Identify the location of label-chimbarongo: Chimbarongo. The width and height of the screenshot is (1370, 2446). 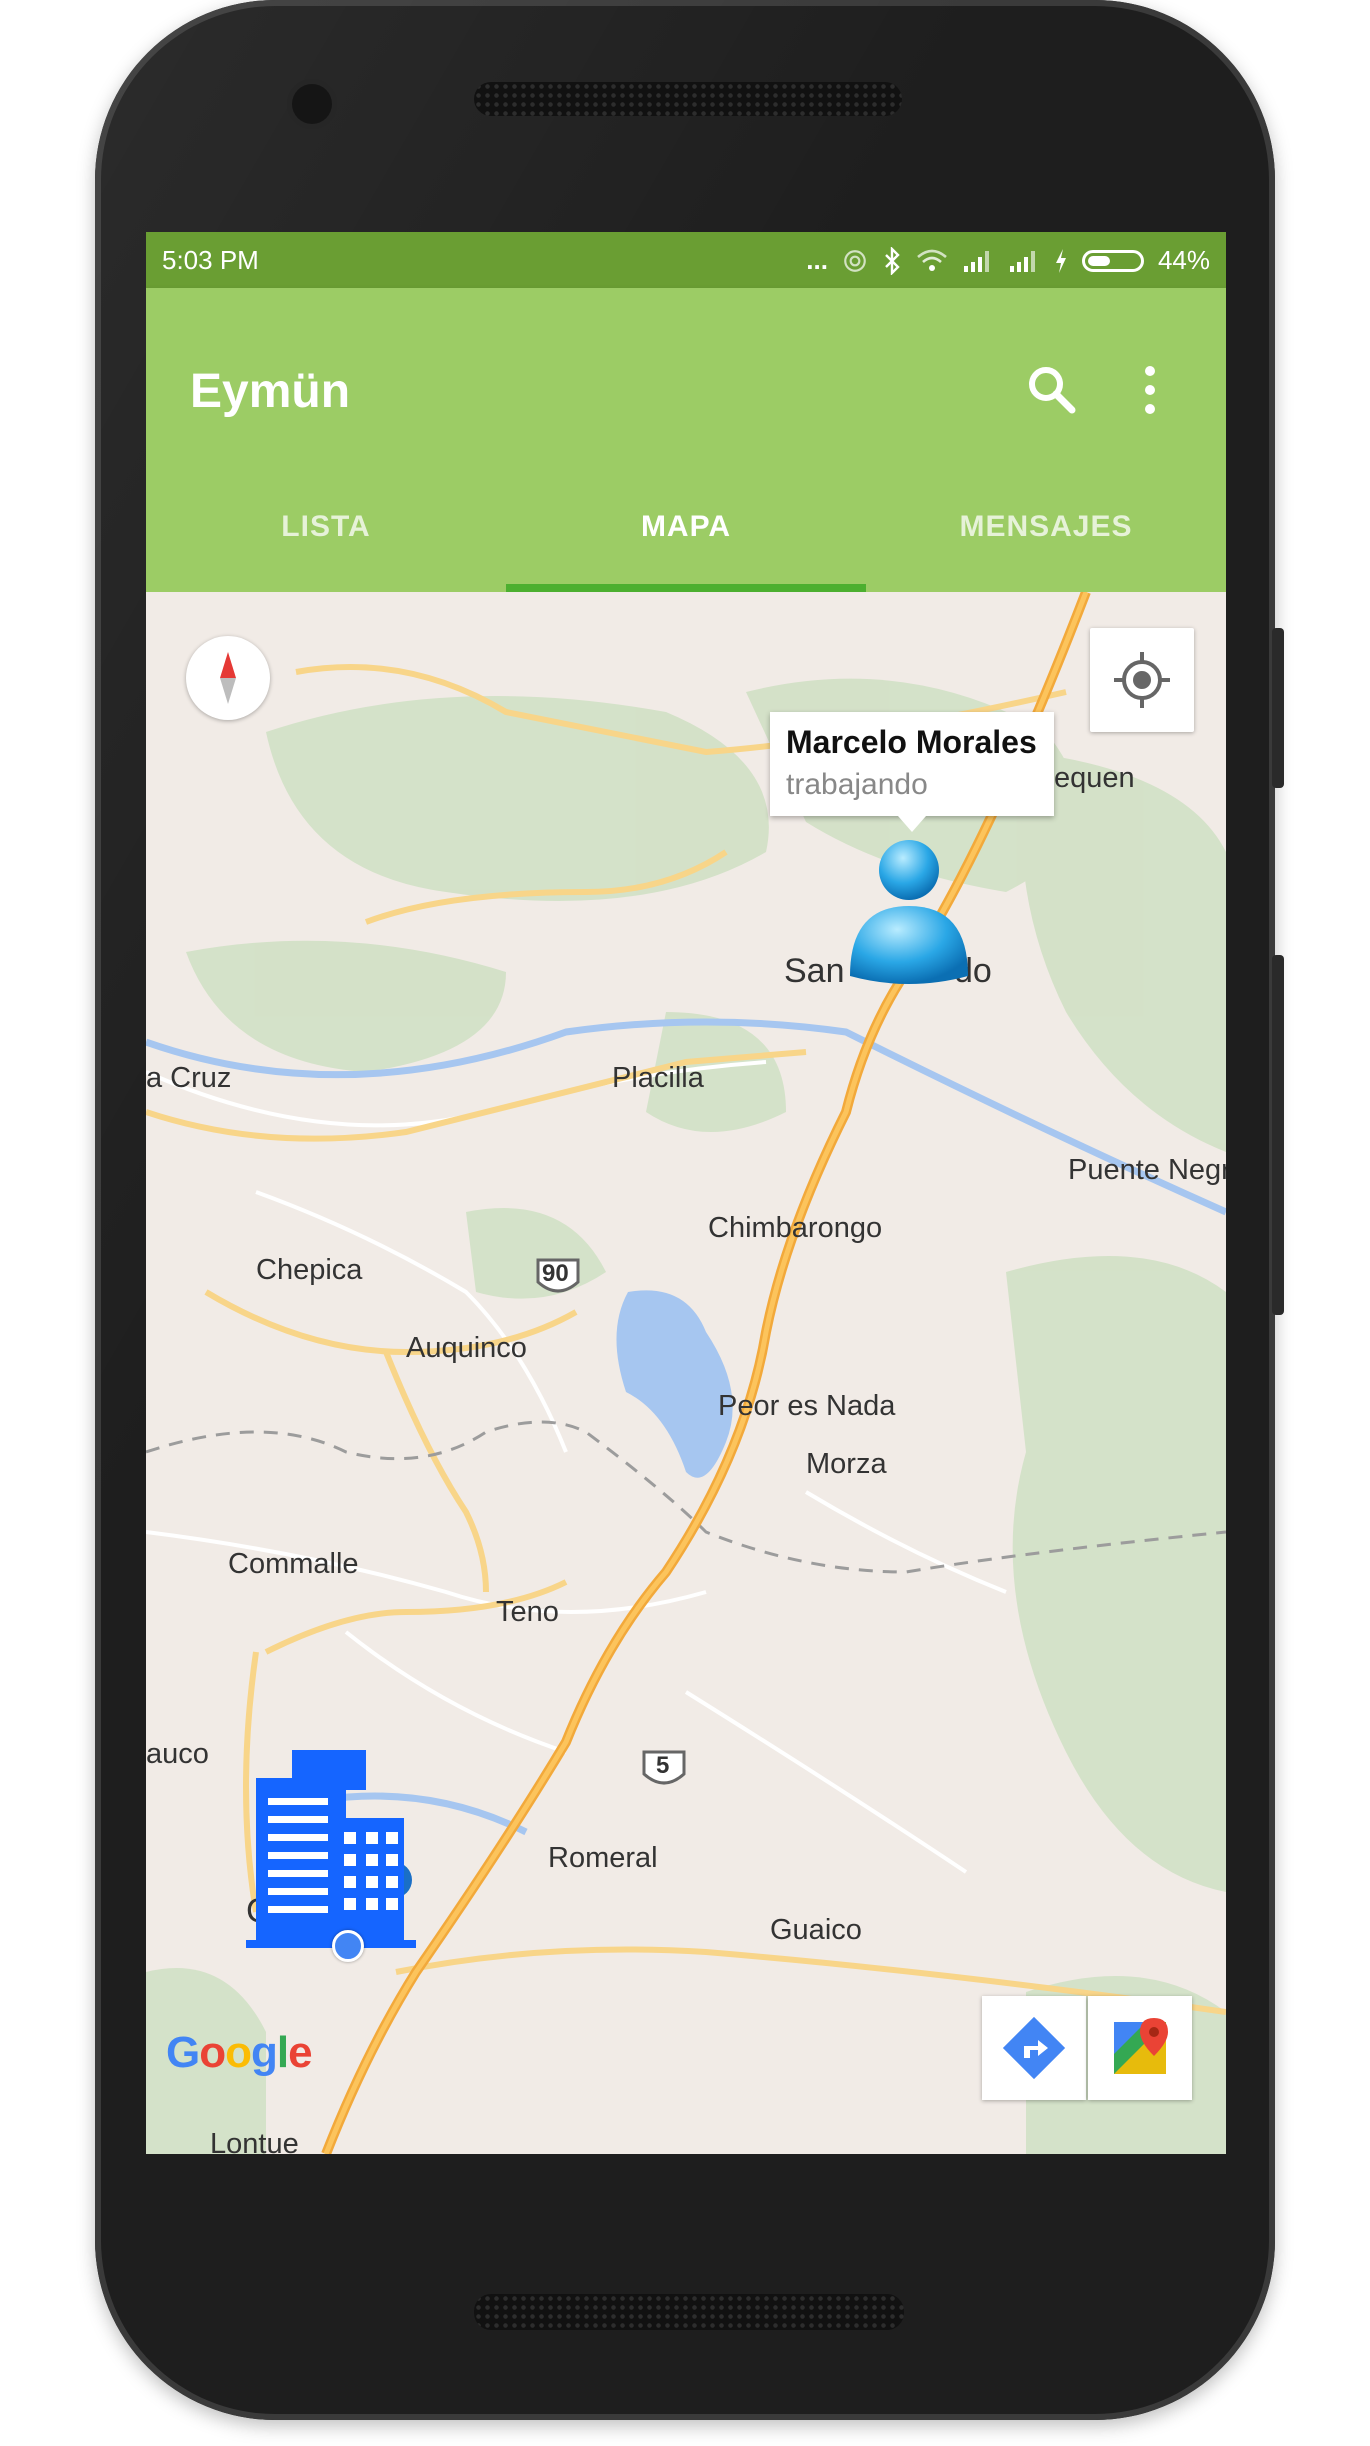
(795, 1228).